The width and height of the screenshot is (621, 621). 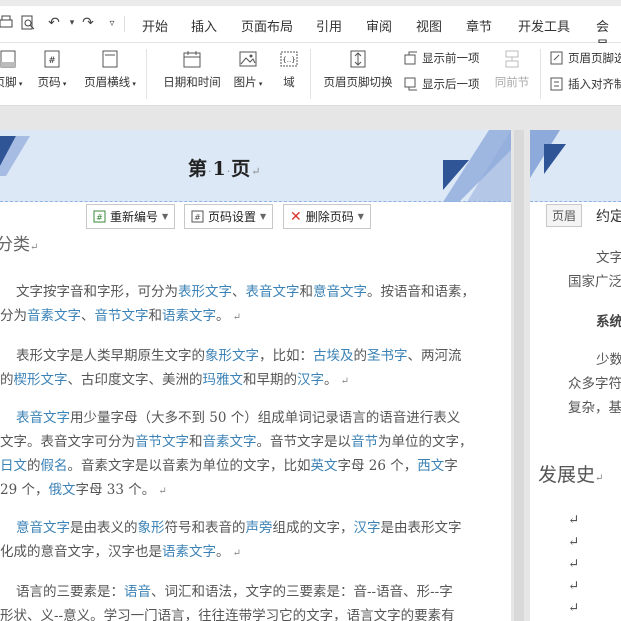 I want to click on paragraph-line: 表形文字是人类早期原生文字的象形文字，比如：古埃及的圣书字、两河流, so click(x=239, y=356).